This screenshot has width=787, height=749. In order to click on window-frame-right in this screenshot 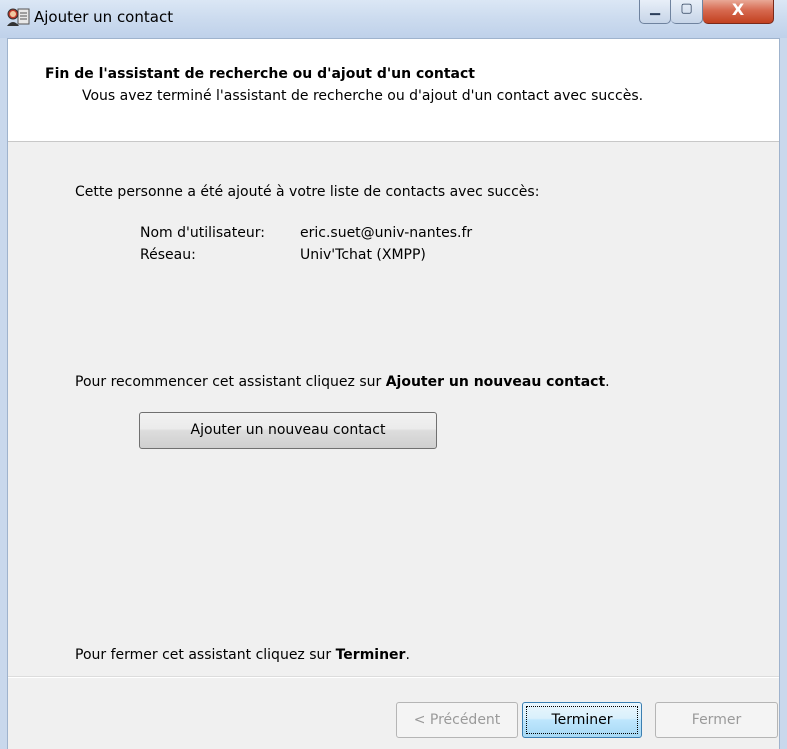, I will do `click(783, 393)`.